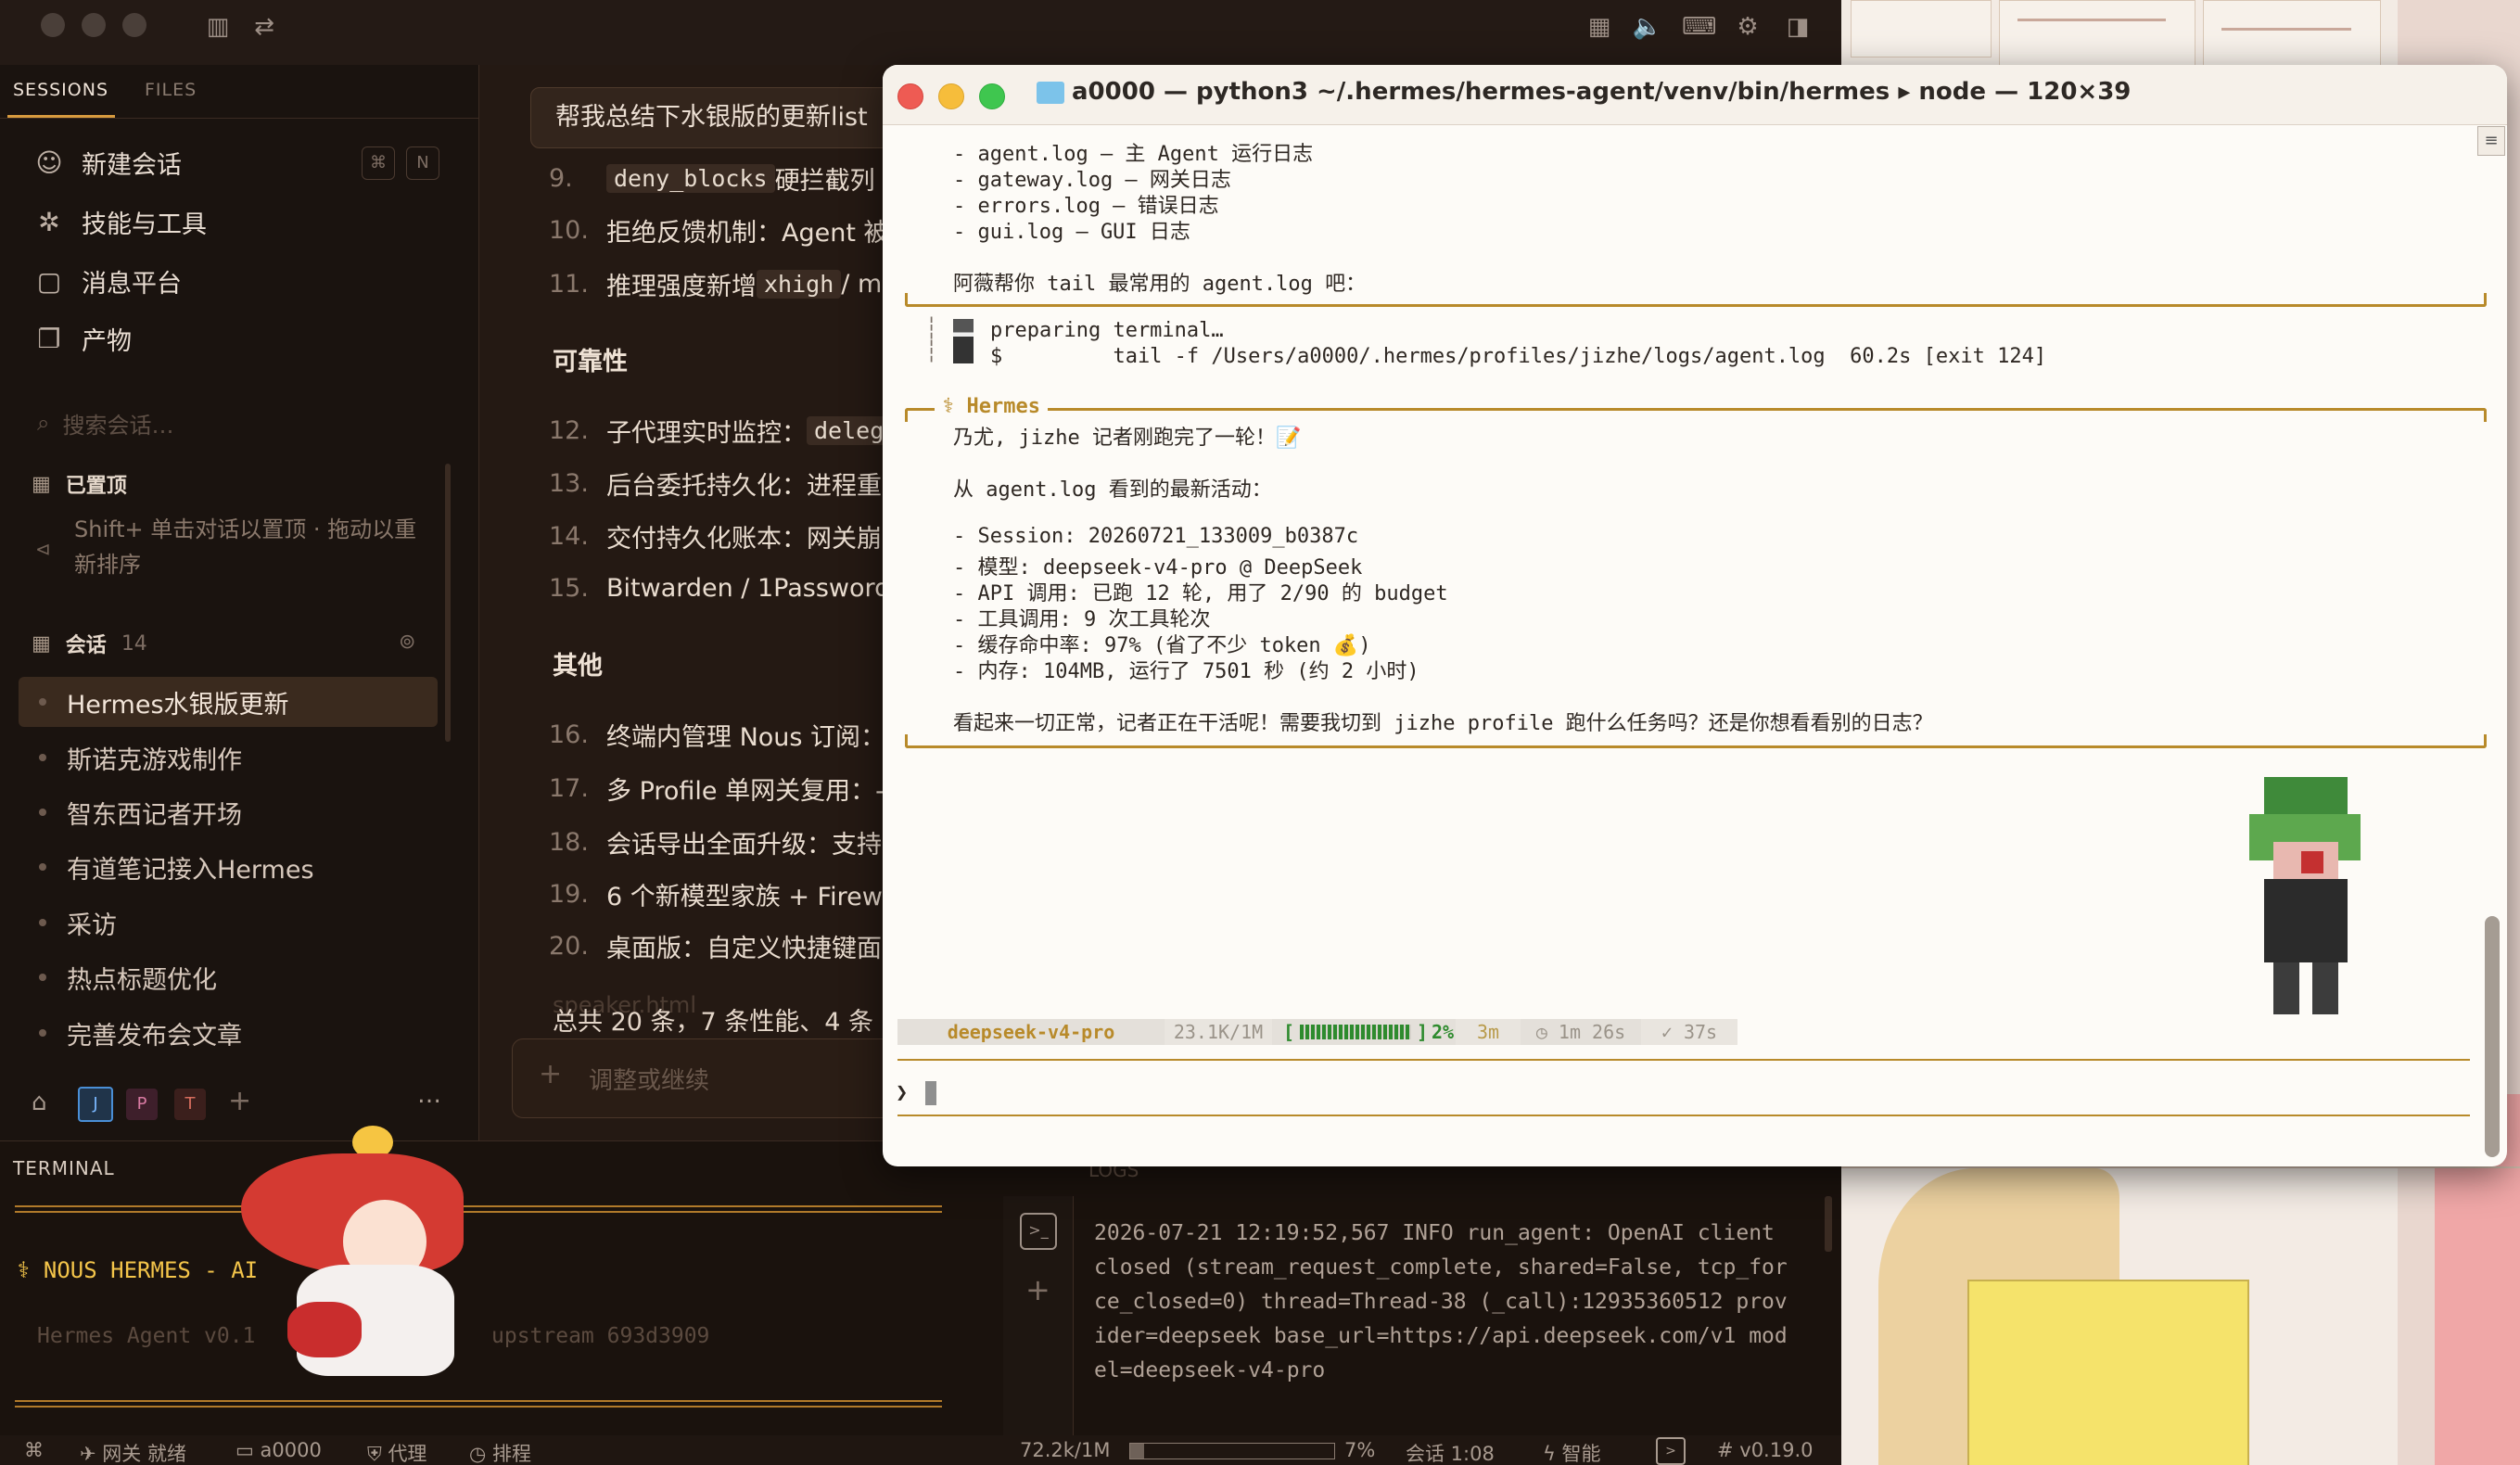  What do you see at coordinates (1696, 415) in the screenshot?
I see `panel-border-top` at bounding box center [1696, 415].